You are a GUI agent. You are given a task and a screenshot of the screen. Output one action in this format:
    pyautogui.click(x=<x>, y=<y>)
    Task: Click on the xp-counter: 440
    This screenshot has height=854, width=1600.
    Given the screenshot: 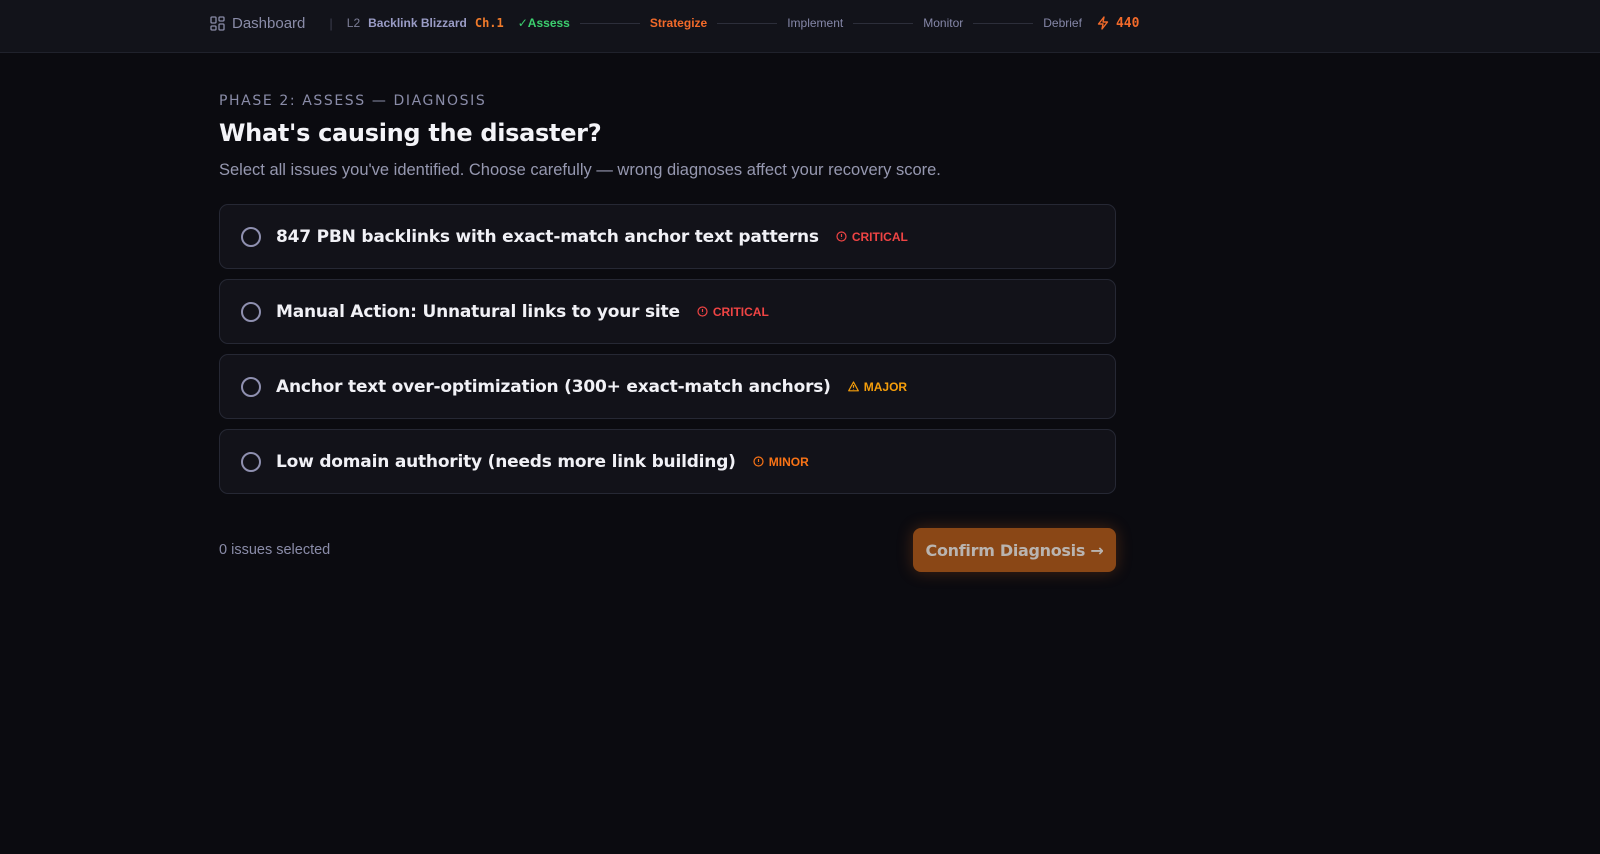 What is the action you would take?
    pyautogui.click(x=1117, y=23)
    